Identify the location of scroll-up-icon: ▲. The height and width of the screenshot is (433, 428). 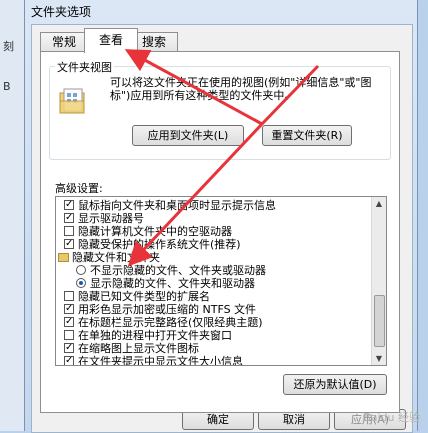
(379, 203).